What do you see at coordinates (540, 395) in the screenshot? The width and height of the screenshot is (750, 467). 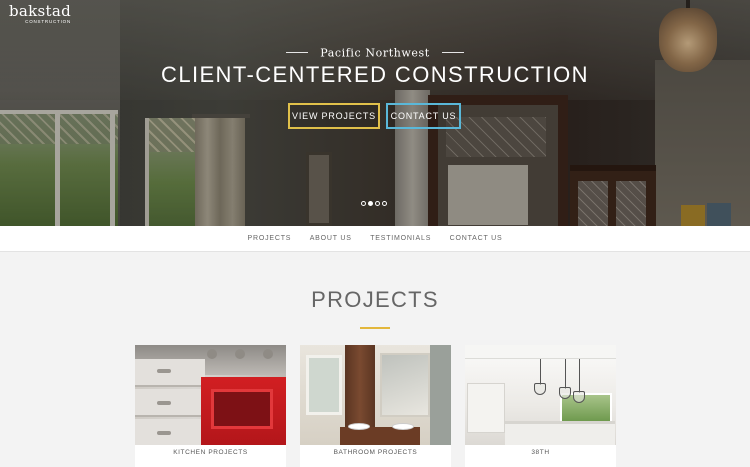 I see `38th-project-image` at bounding box center [540, 395].